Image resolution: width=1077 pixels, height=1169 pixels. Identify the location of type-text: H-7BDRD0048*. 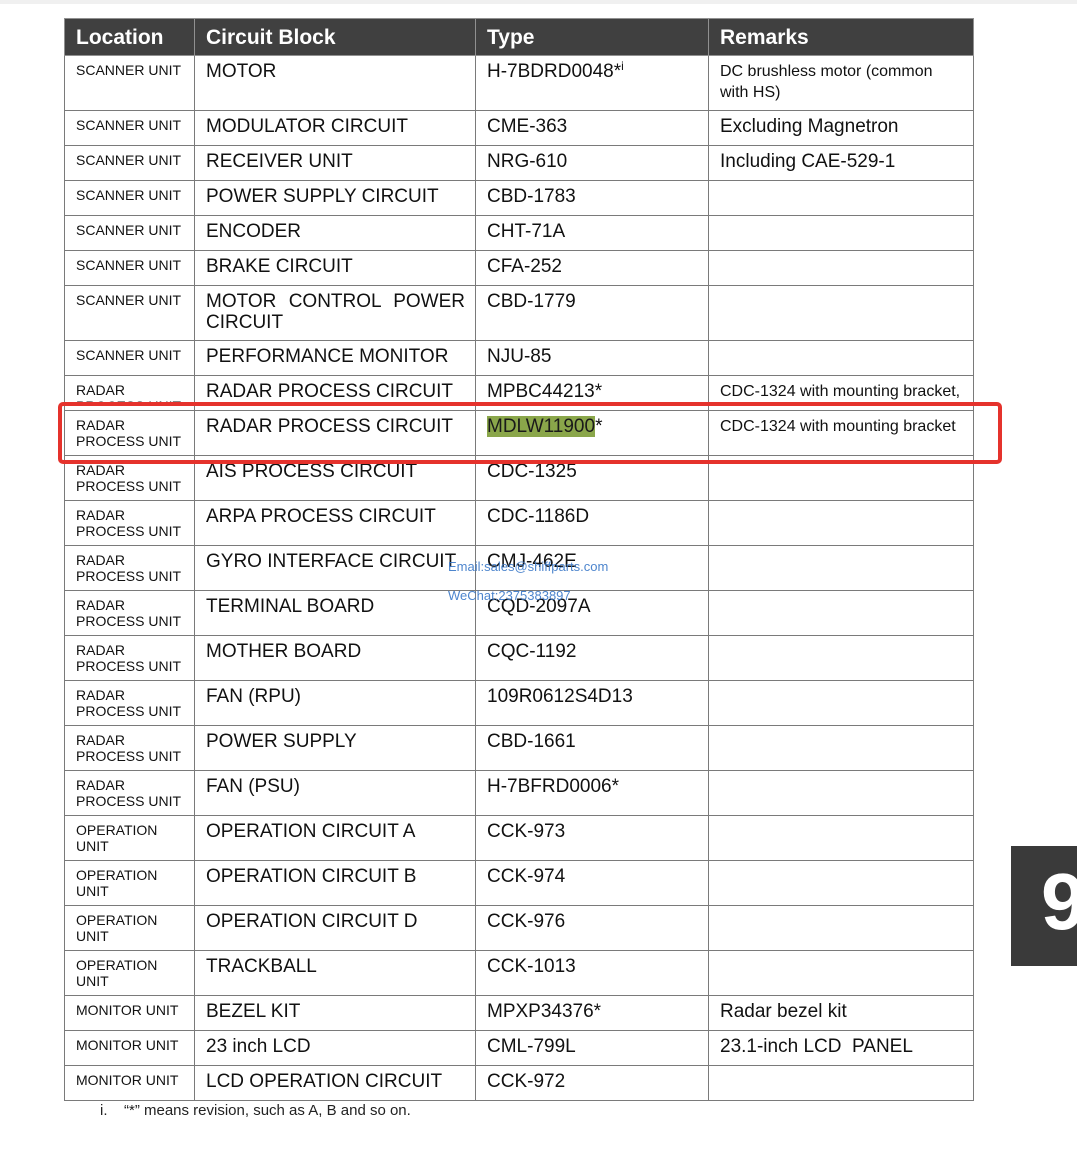
(554, 71).